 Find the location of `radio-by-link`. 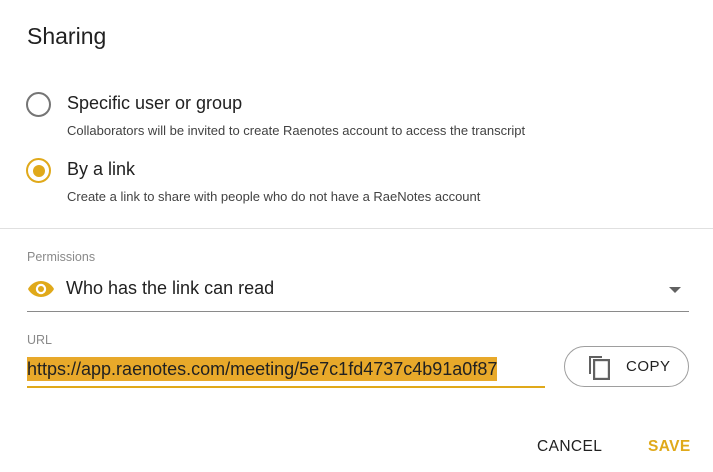

radio-by-link is located at coordinates (38, 170).